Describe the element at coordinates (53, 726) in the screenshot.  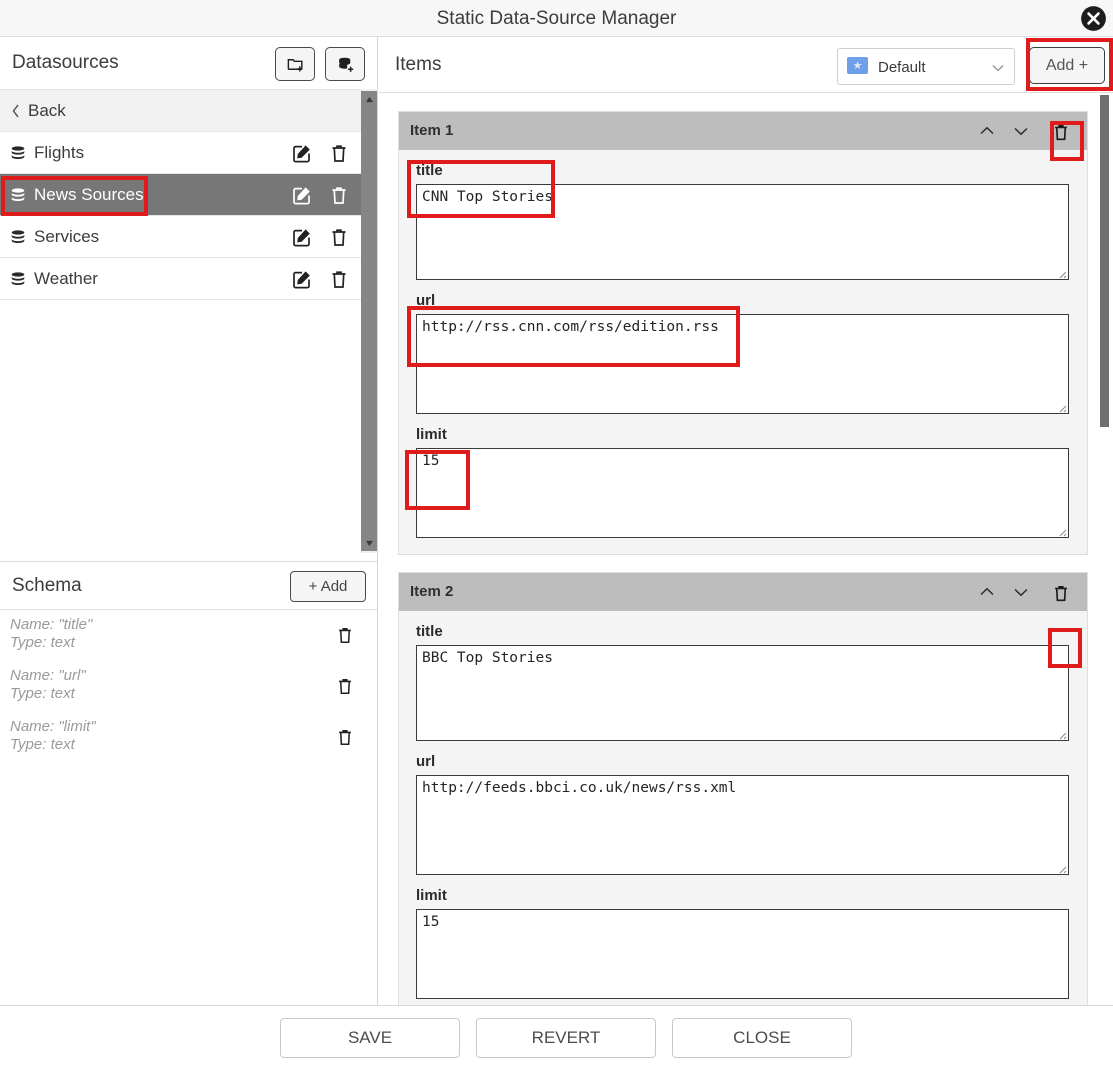
I see `schema-field-name: Name: "limit"` at that location.